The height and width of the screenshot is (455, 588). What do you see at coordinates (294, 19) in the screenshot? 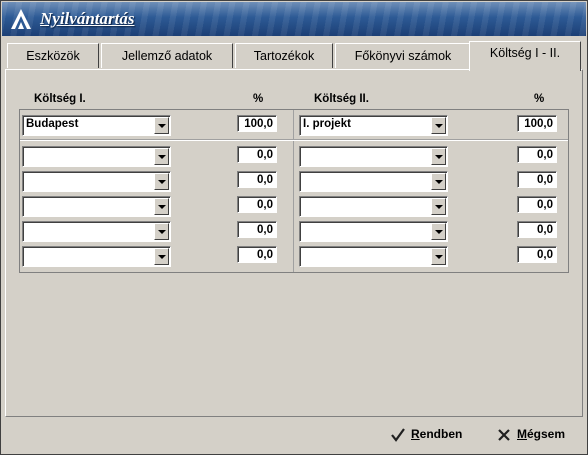
I see `title-bar: Nyilvántartás` at bounding box center [294, 19].